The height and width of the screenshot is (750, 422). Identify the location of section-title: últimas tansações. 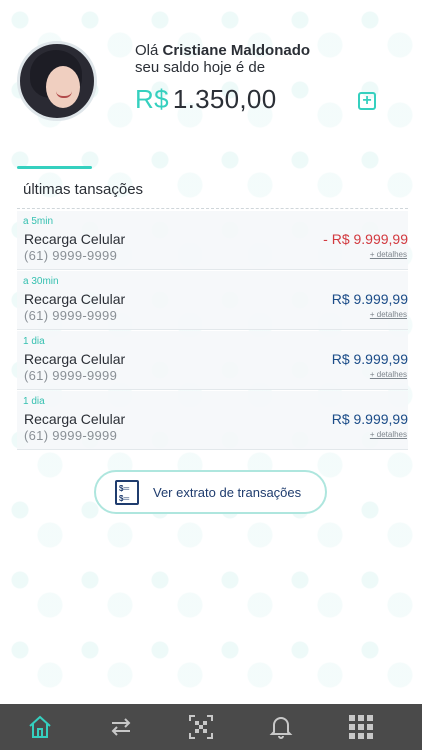
(83, 189).